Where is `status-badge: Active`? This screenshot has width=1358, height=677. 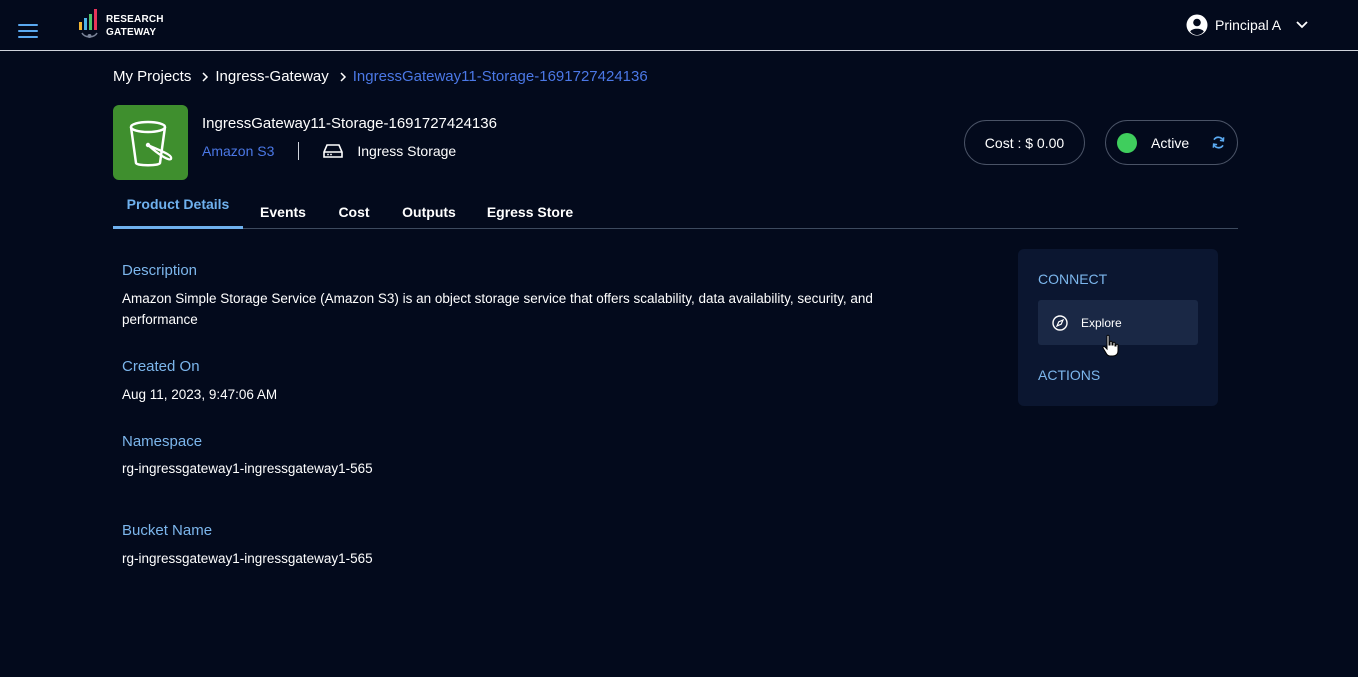 status-badge: Active is located at coordinates (1171, 142).